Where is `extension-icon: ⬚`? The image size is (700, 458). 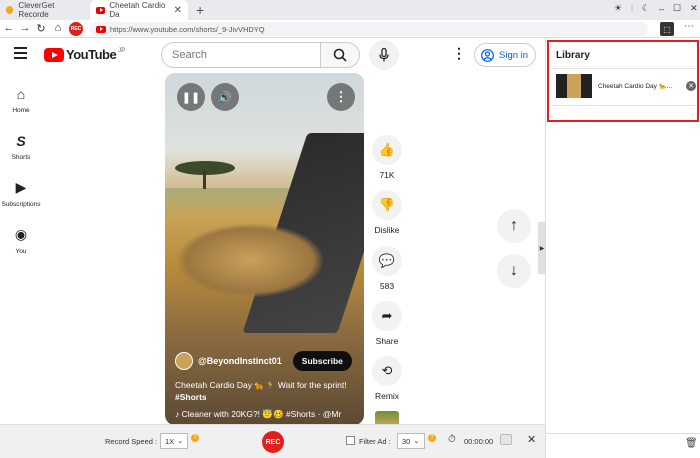
extension-icon: ⬚ is located at coordinates (667, 29).